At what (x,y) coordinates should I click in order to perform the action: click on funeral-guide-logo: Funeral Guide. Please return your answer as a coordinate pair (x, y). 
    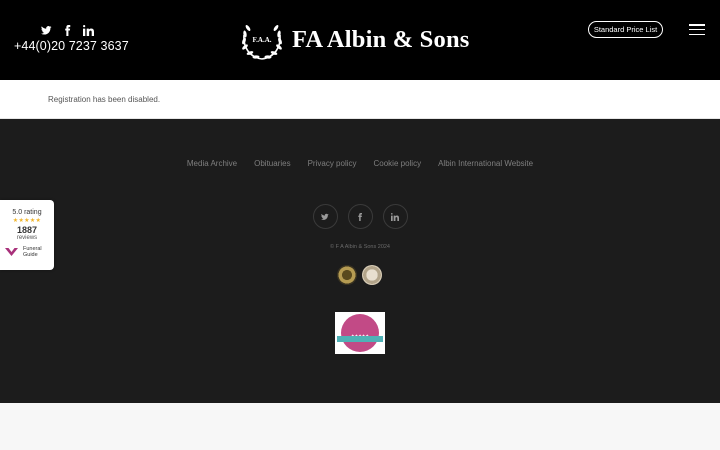
    Looking at the image, I should click on (29, 252).